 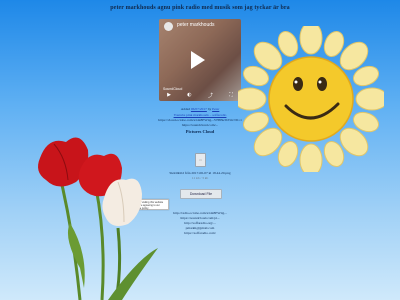 What do you see at coordinates (169, 95) in the screenshot?
I see `play-button-icon: ▶` at bounding box center [169, 95].